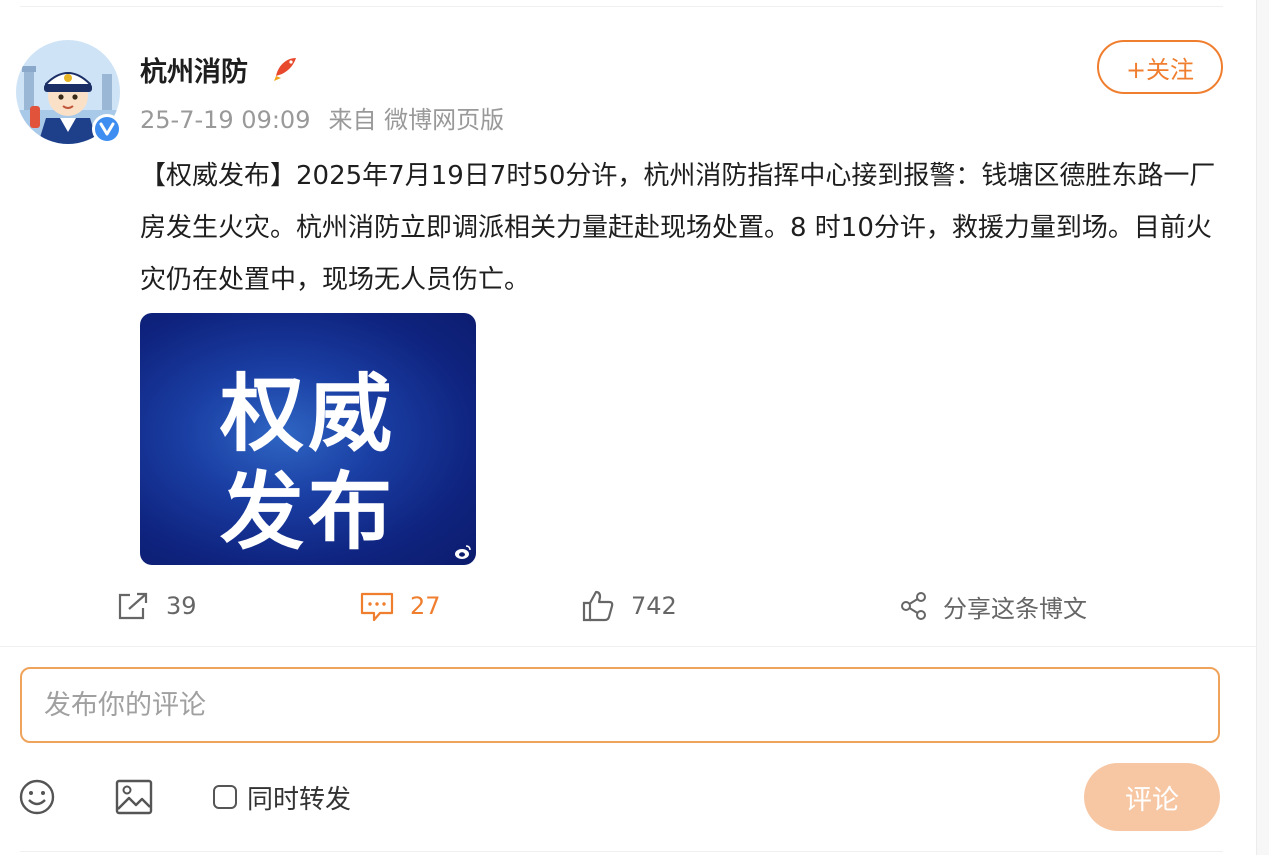 The height and width of the screenshot is (855, 1269). I want to click on section-divider, so click(628, 646).